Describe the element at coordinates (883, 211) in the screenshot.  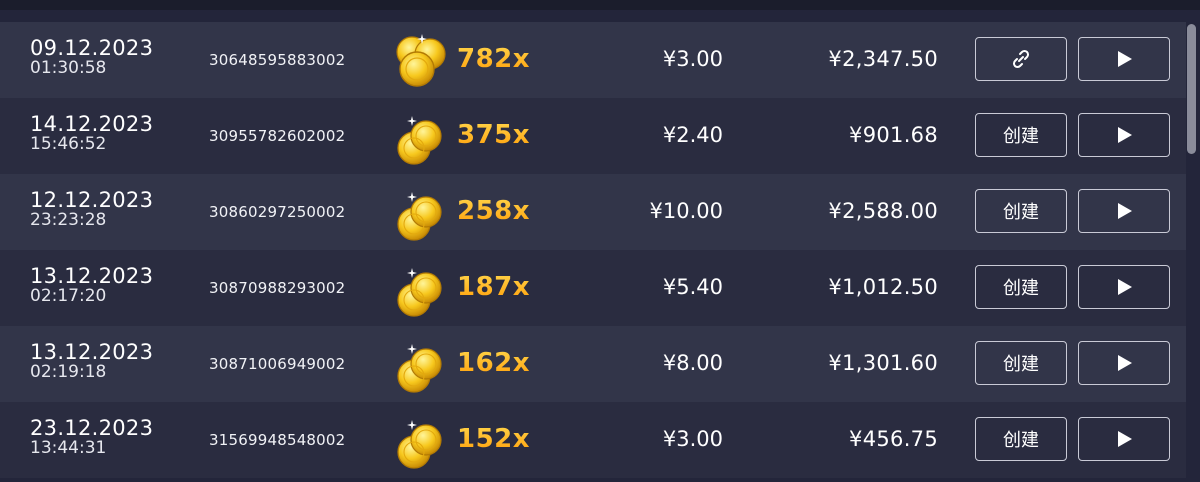
I see `win-amount: ¥2,588.00` at that location.